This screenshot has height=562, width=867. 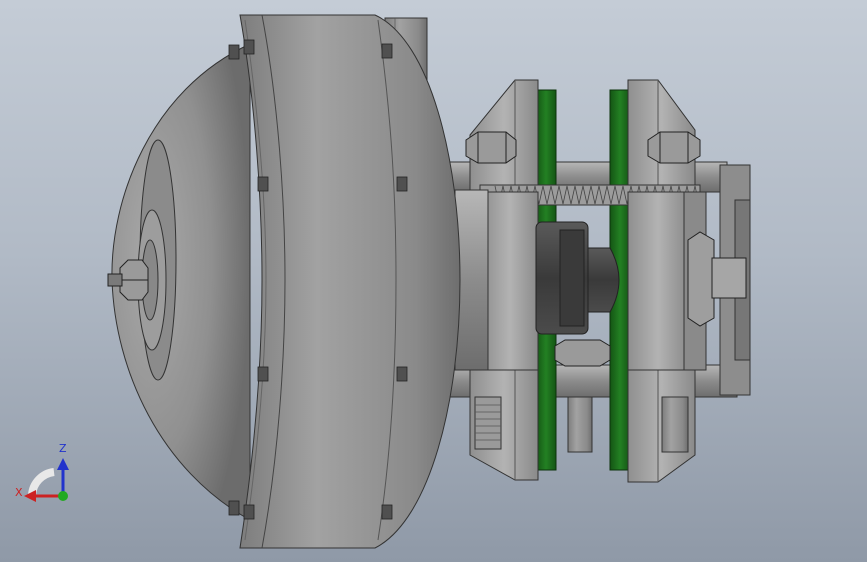 I want to click on coordinate-triad, so click(x=47, y=475).